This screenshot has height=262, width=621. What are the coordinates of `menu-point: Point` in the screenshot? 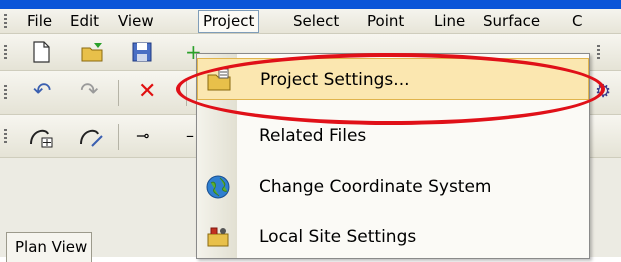 It's located at (385, 21).